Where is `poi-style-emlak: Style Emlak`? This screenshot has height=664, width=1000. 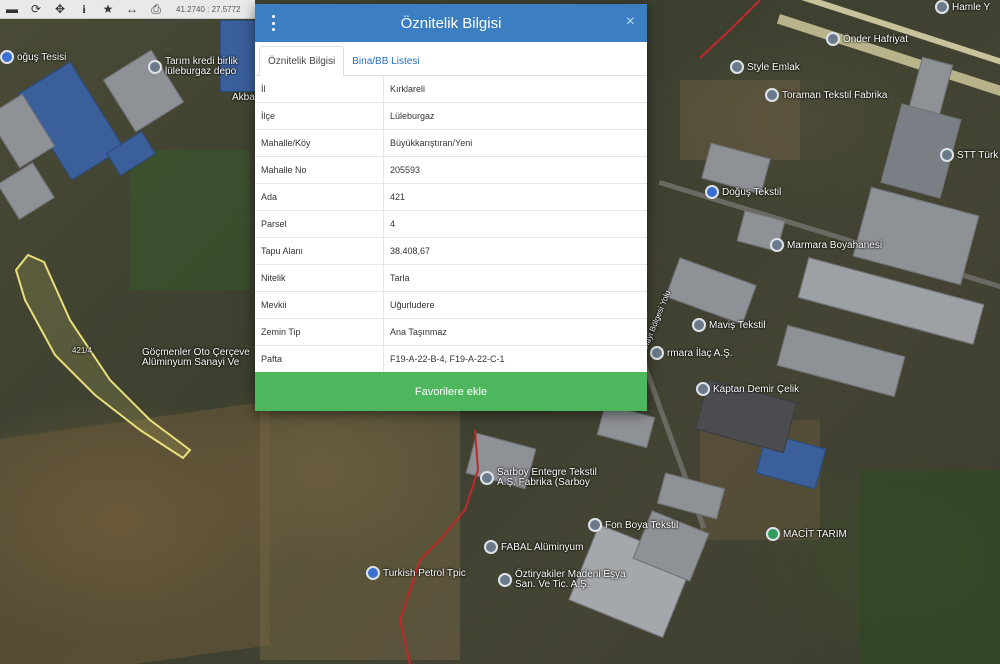 poi-style-emlak: Style Emlak is located at coordinates (765, 67).